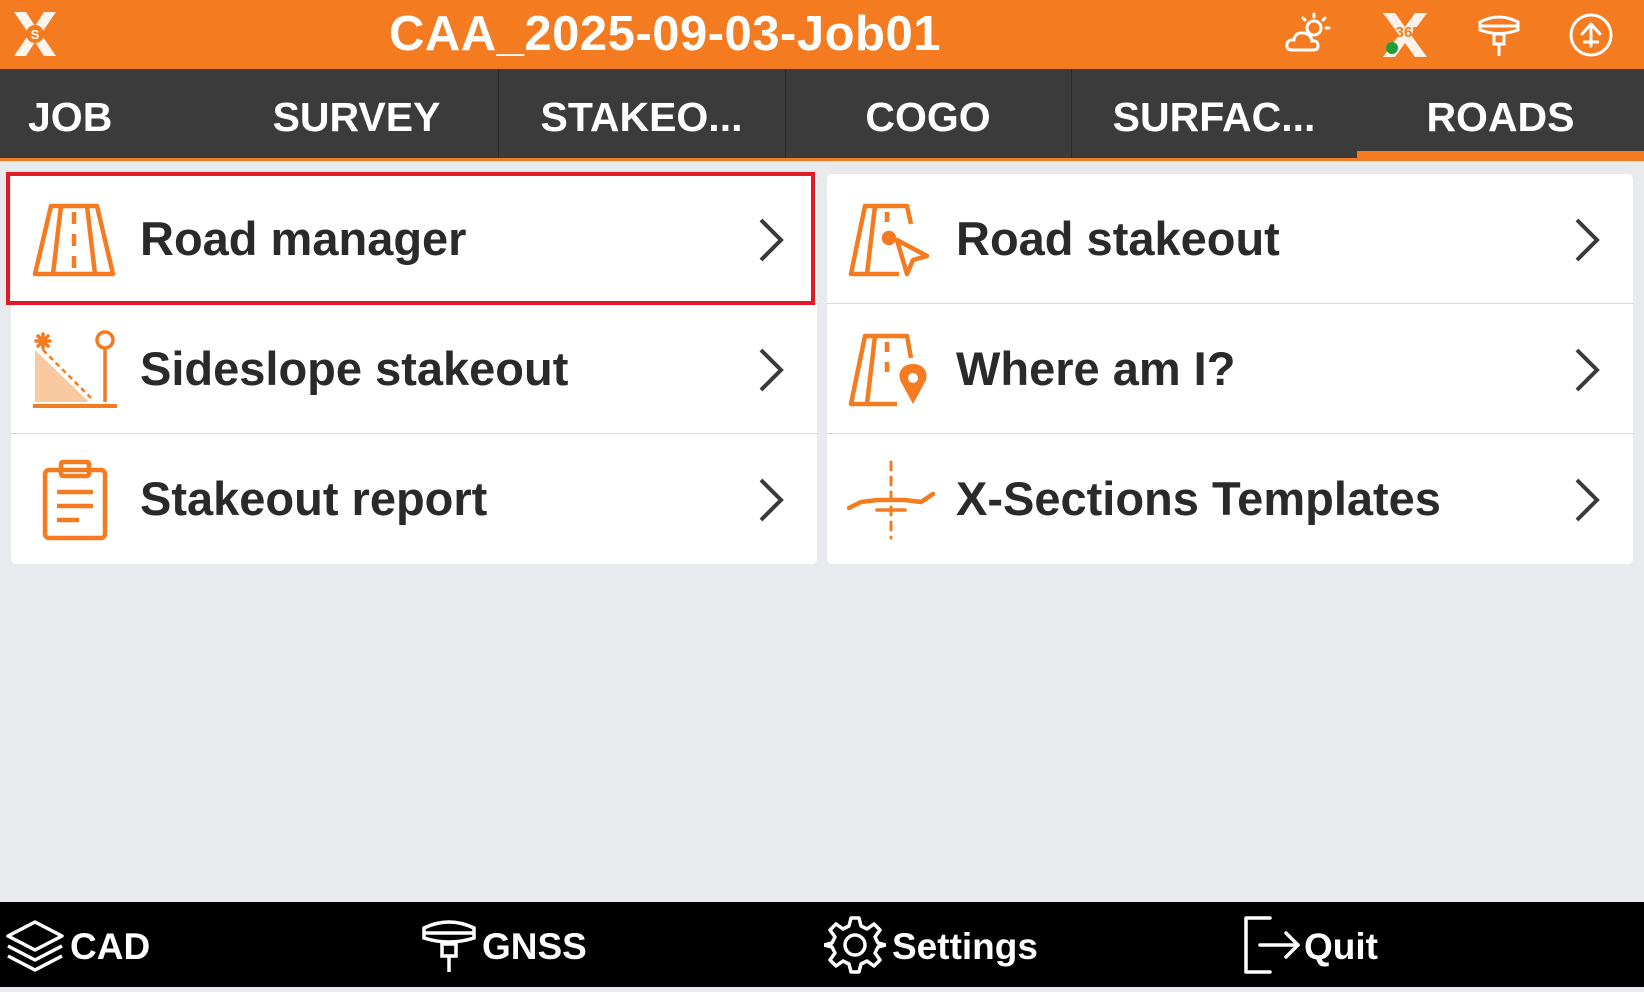  What do you see at coordinates (928, 115) in the screenshot?
I see `tab-cogo: COGO` at bounding box center [928, 115].